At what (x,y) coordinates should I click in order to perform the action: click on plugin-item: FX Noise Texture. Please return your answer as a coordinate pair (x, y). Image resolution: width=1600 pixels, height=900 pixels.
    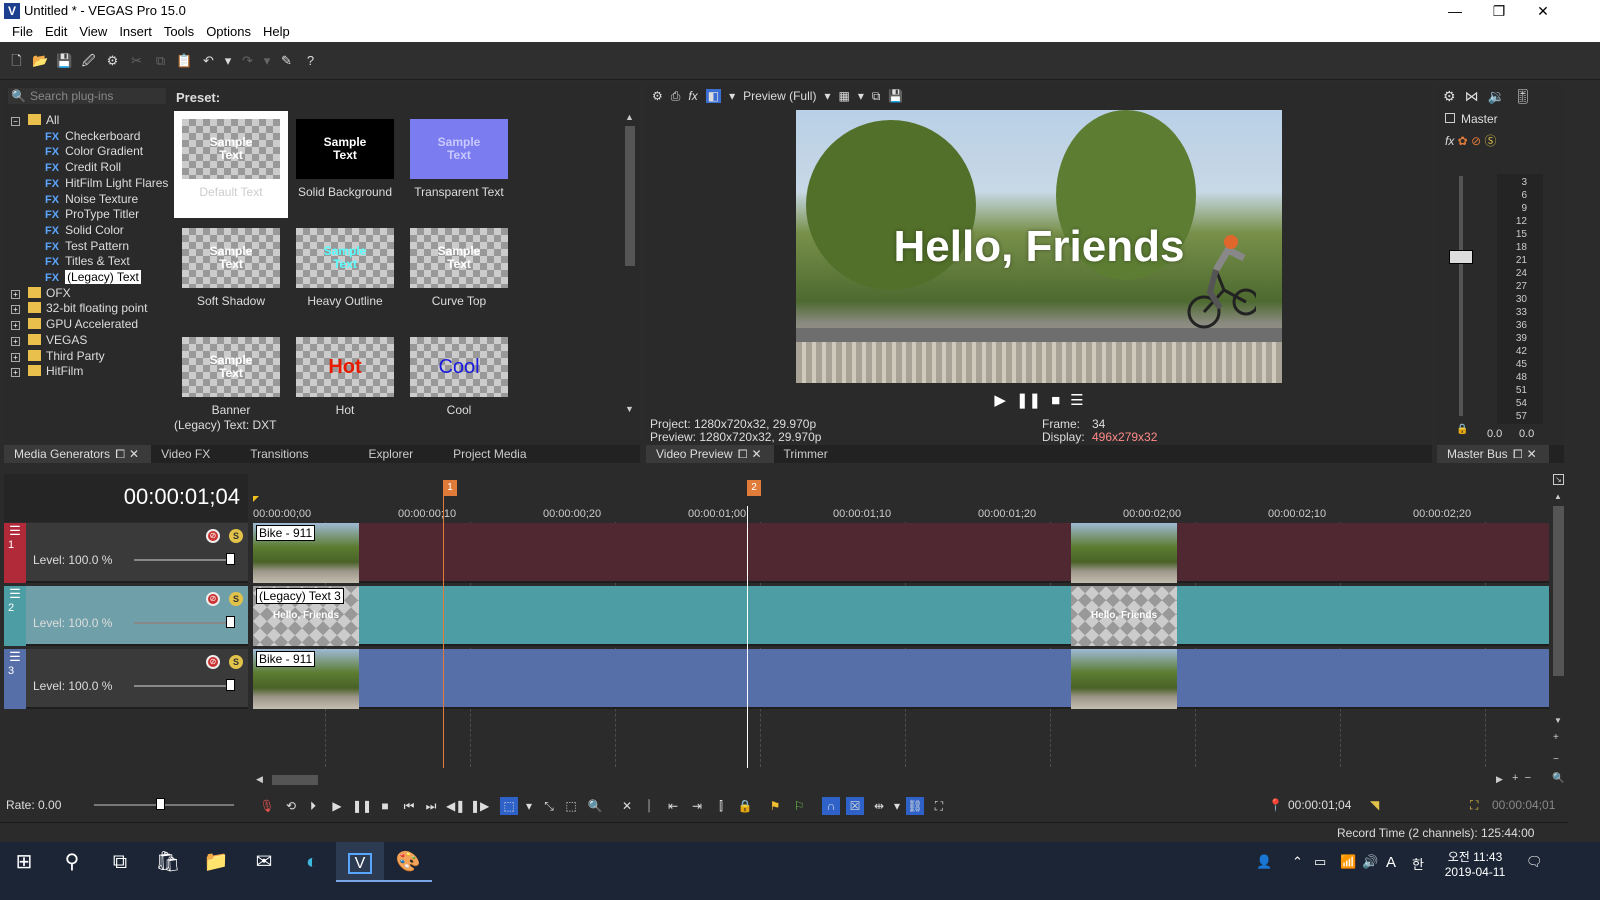
    Looking at the image, I should click on (91, 199).